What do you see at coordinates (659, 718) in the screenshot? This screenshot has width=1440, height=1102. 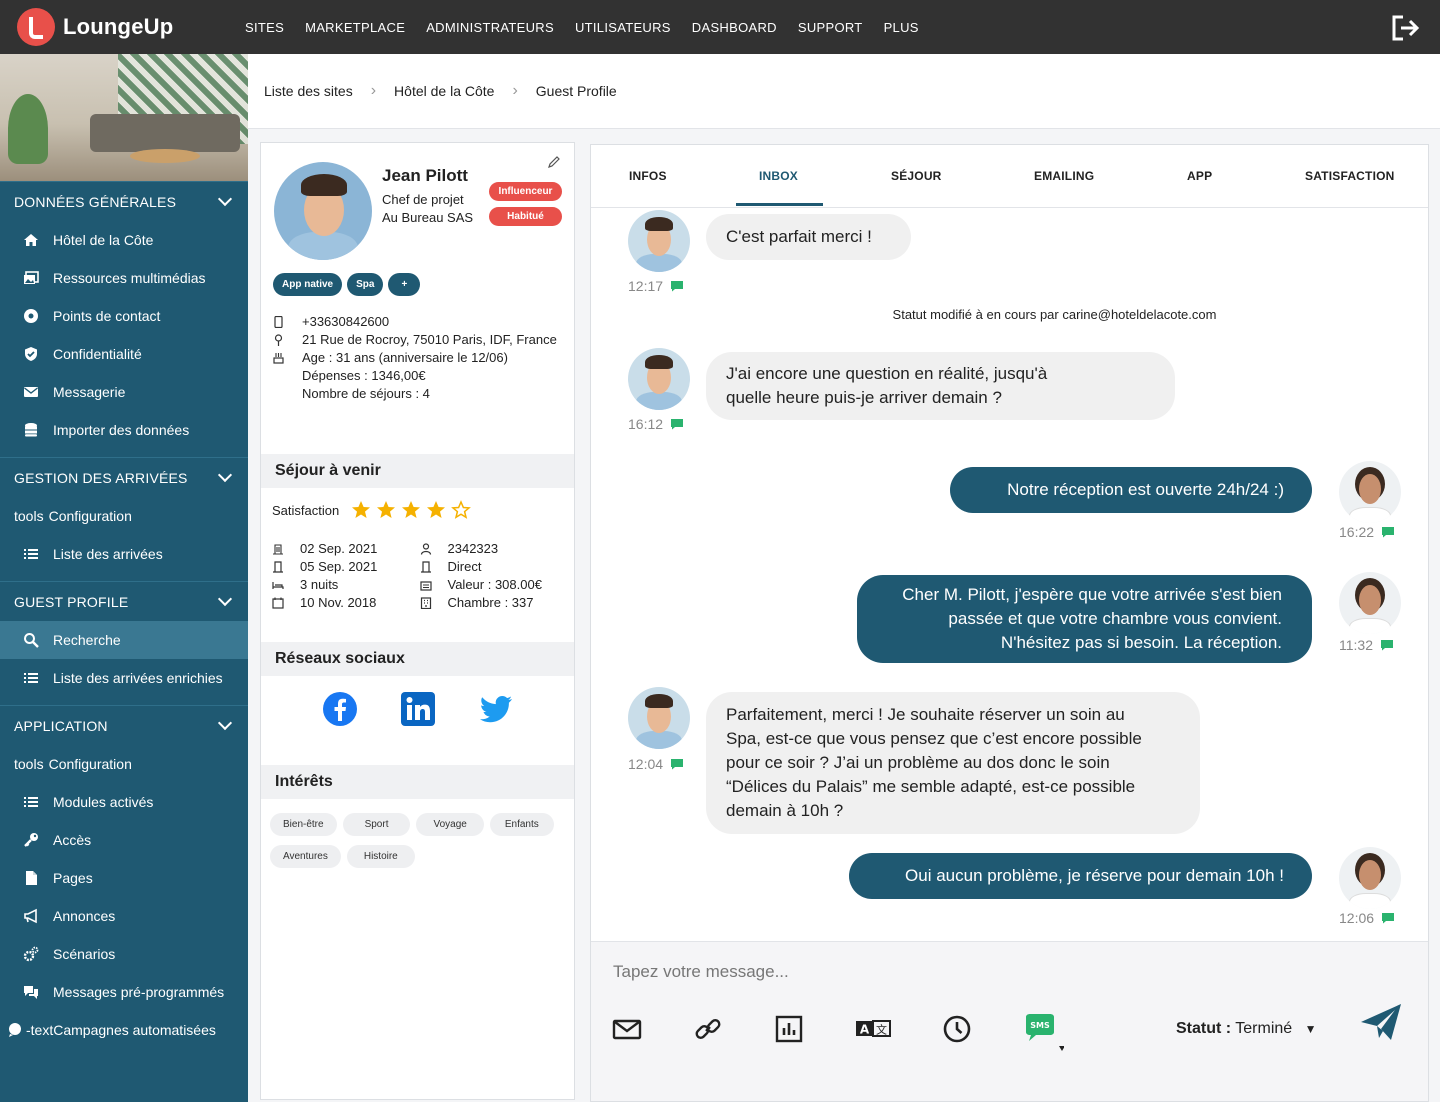 I see `guest-avatar-small` at bounding box center [659, 718].